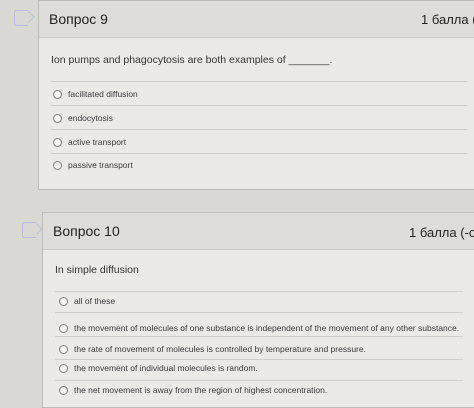  Describe the element at coordinates (86, 231) in the screenshot. I see `question-10-title: Вопрос 10` at that location.